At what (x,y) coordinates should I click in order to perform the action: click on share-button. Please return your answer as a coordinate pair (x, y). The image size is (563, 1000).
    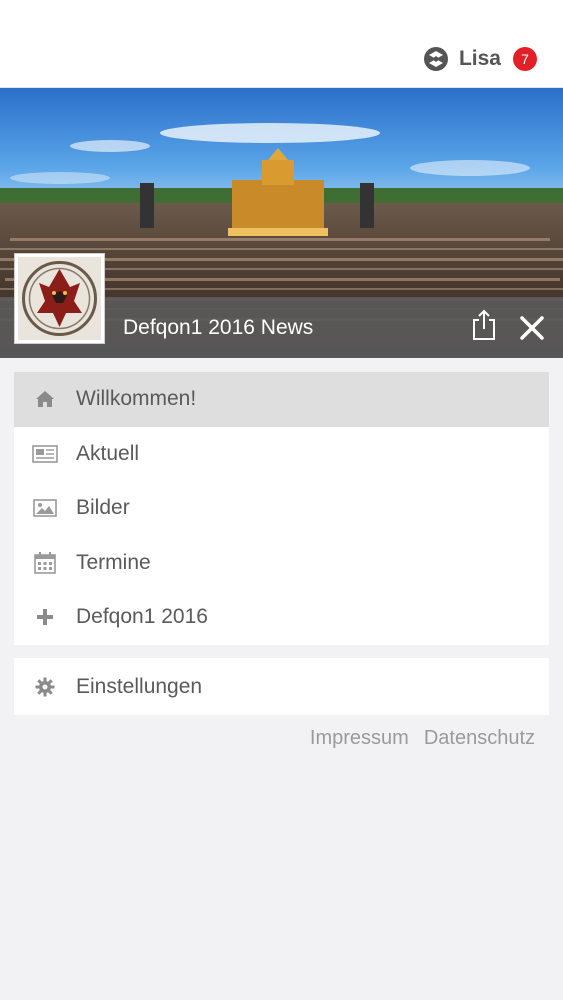
    Looking at the image, I should click on (484, 325).